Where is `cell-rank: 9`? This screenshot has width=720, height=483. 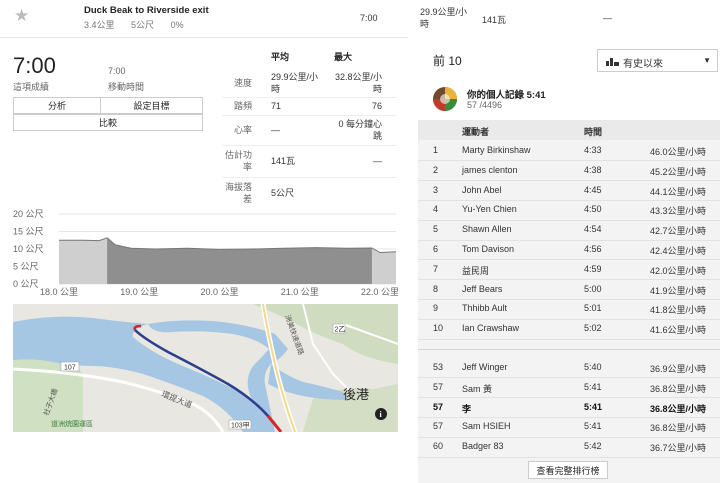
cell-rank: 9 is located at coordinates (436, 308).